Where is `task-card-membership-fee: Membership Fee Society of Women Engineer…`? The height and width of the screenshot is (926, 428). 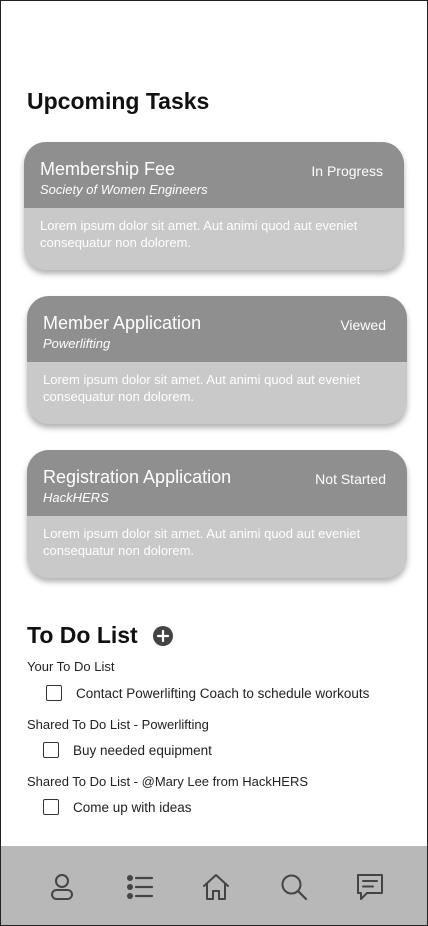
task-card-membership-fee: Membership Fee Society of Women Engineer… is located at coordinates (214, 206).